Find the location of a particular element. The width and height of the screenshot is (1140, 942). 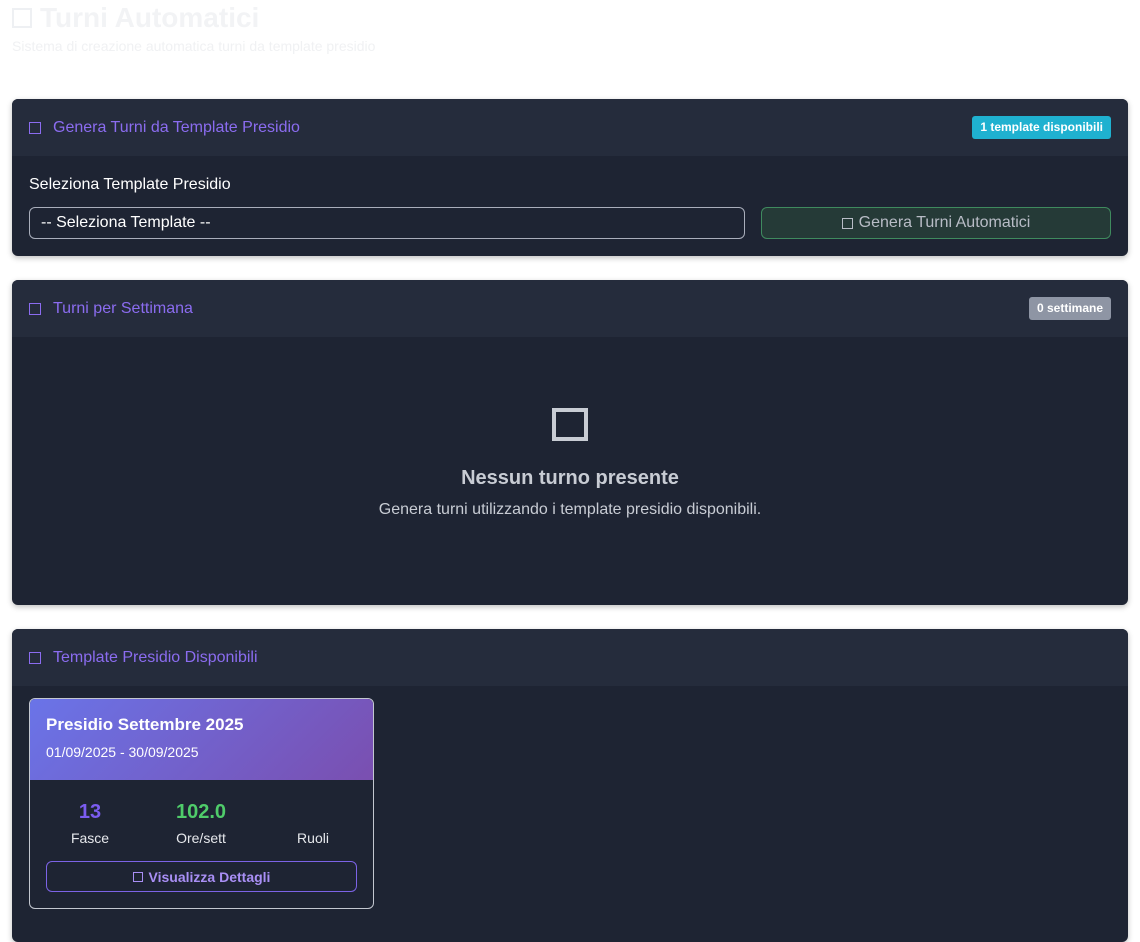

generate-shifts-button-label: Genera Turni Automatici is located at coordinates (944, 222).